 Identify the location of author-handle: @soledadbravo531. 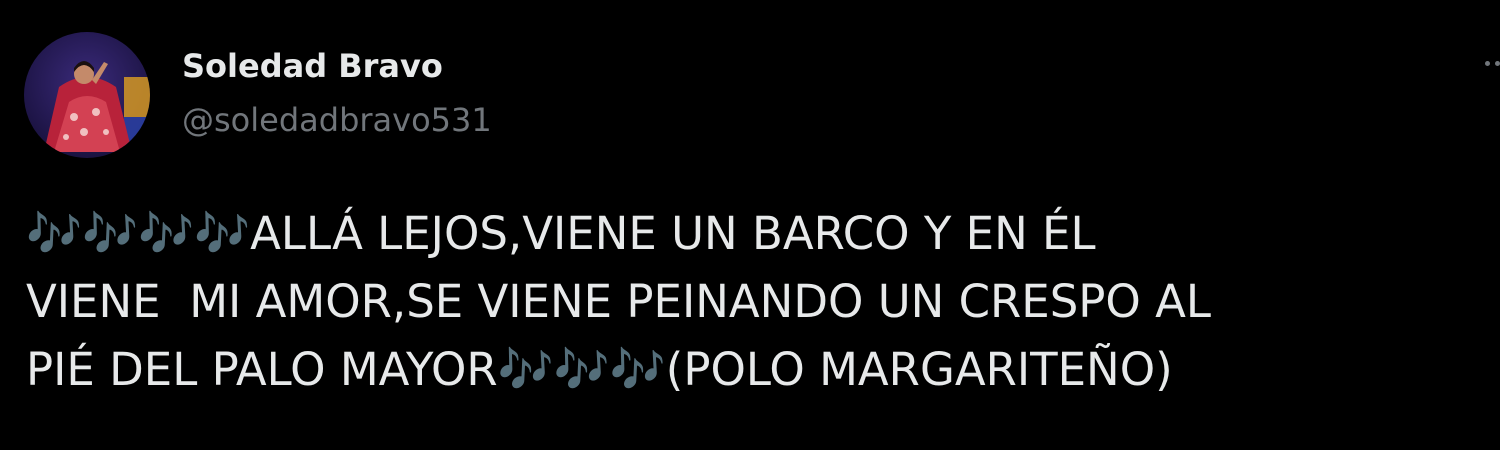
(337, 120).